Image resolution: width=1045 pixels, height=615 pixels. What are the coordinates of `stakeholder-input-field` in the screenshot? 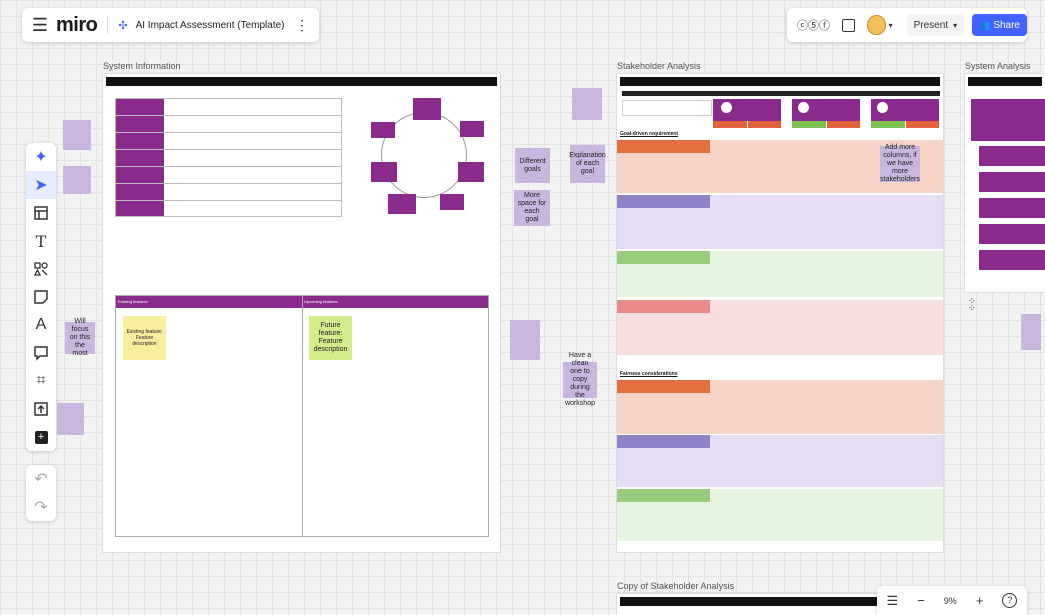 It's located at (667, 108).